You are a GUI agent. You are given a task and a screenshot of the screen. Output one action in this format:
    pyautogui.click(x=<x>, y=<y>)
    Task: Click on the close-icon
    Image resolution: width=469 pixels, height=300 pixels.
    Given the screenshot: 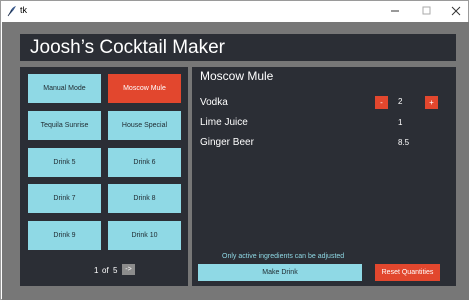 What is the action you would take?
    pyautogui.click(x=456, y=11)
    